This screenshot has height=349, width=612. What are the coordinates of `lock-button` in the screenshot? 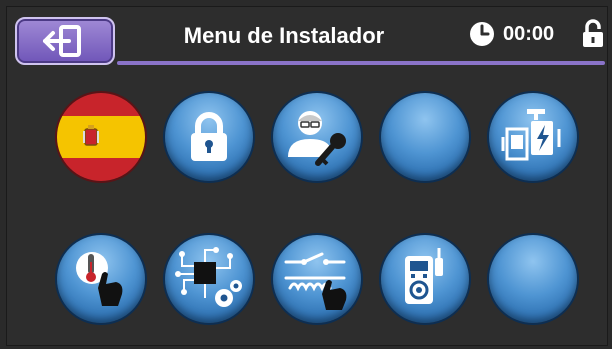 It's located at (209, 137).